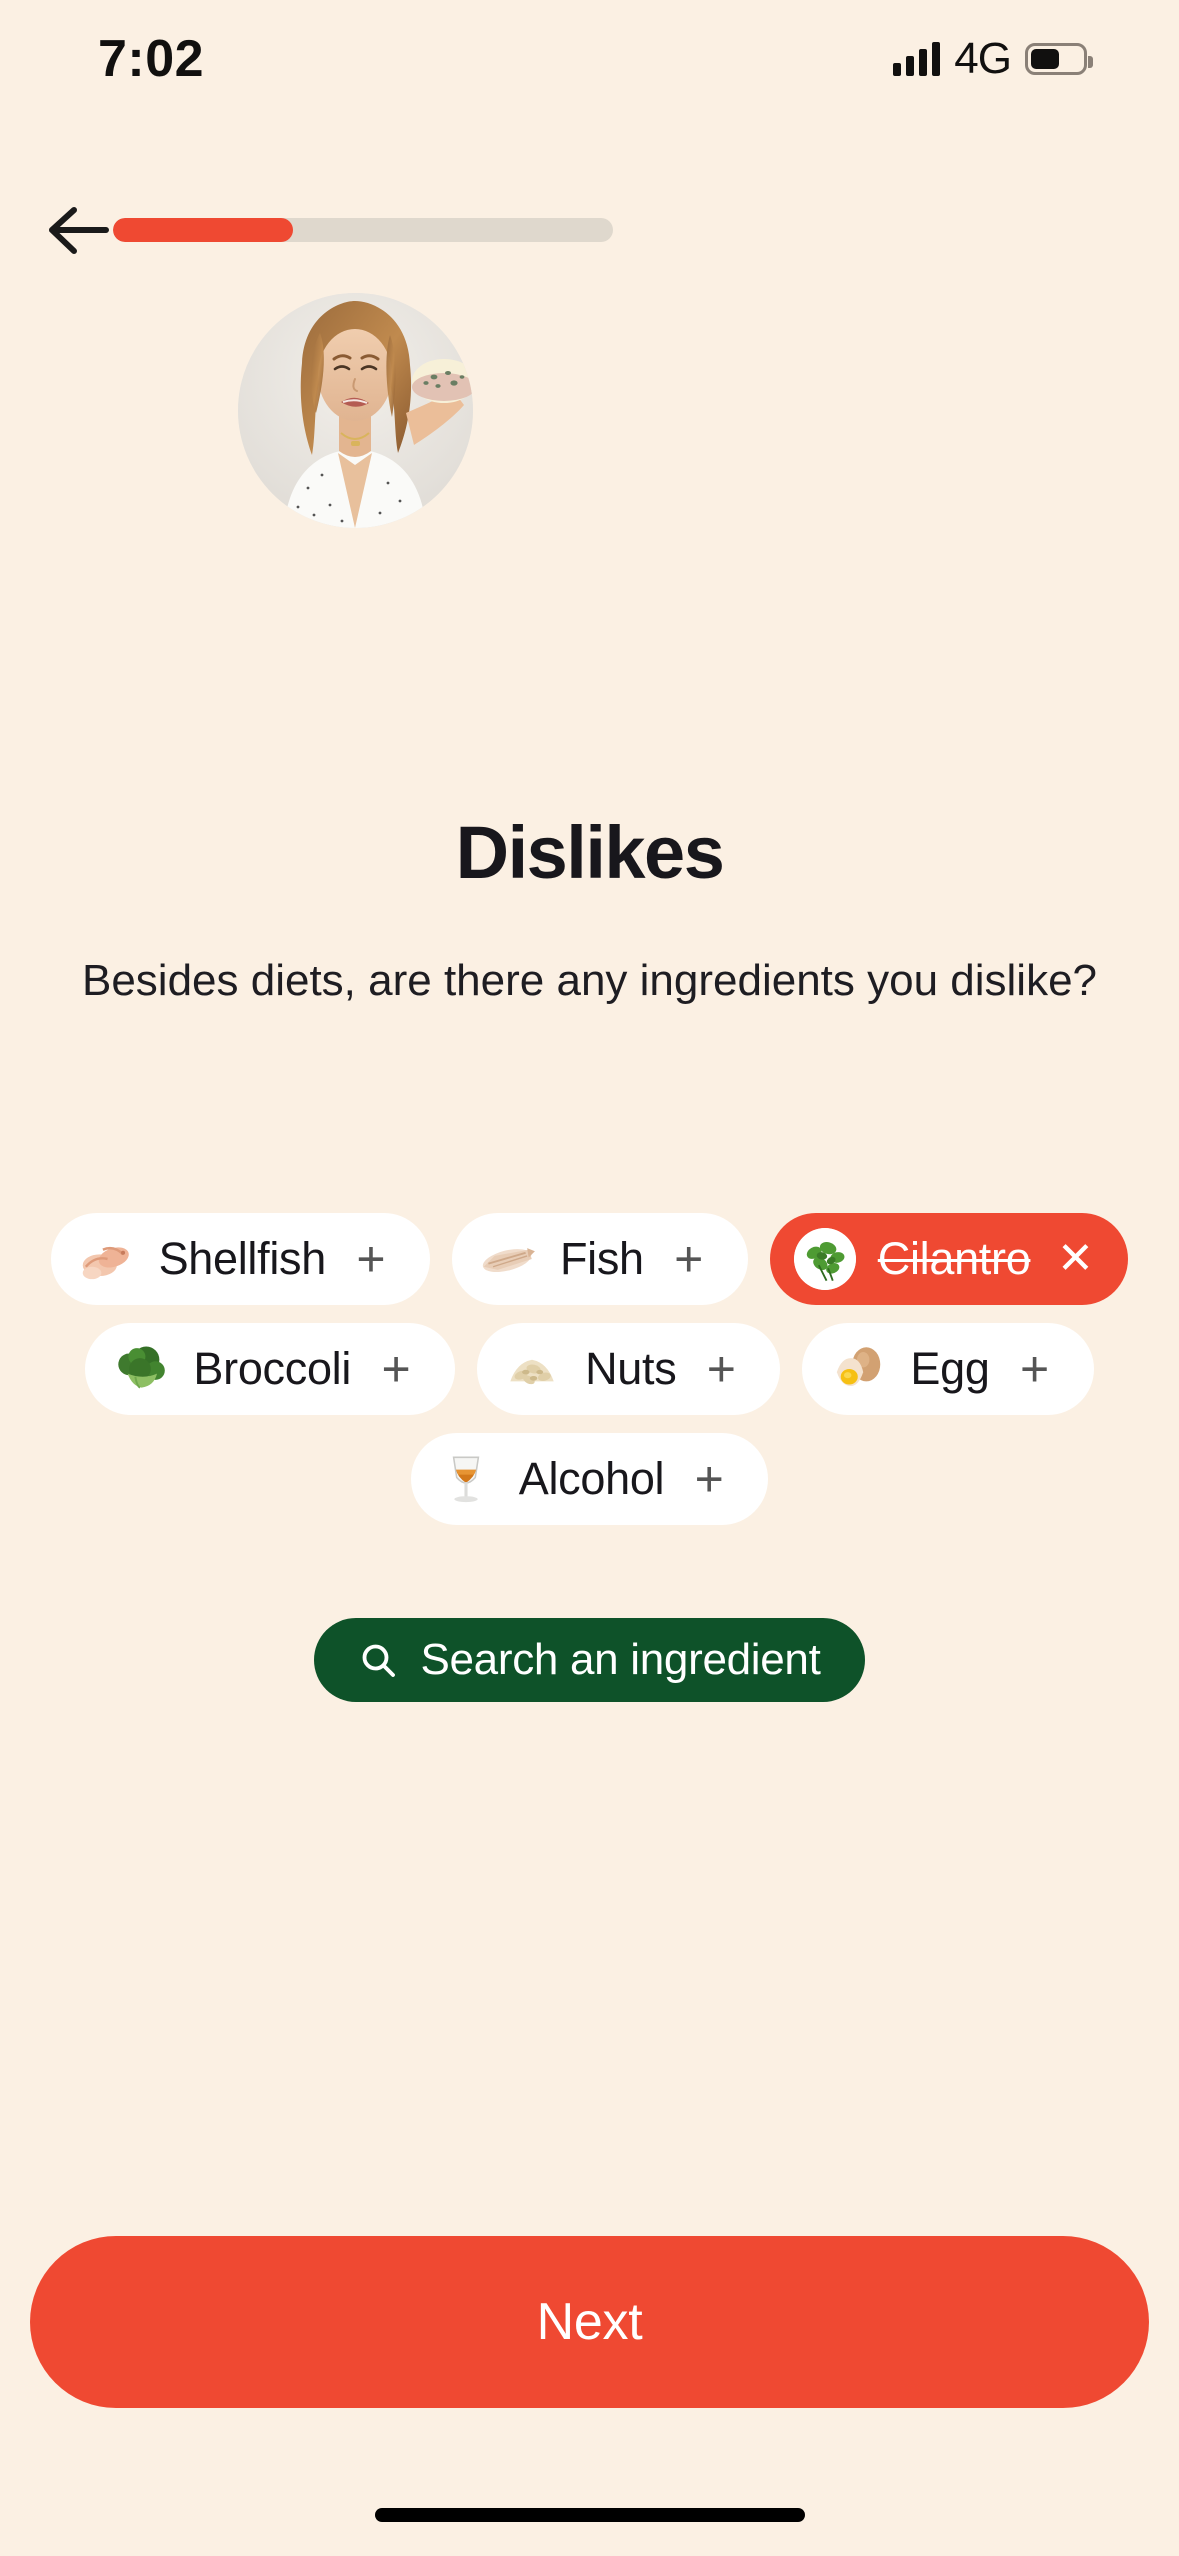 Image resolution: width=1179 pixels, height=2556 pixels. What do you see at coordinates (1075, 1259) in the screenshot?
I see `remove-ingredient-icon: ✕` at bounding box center [1075, 1259].